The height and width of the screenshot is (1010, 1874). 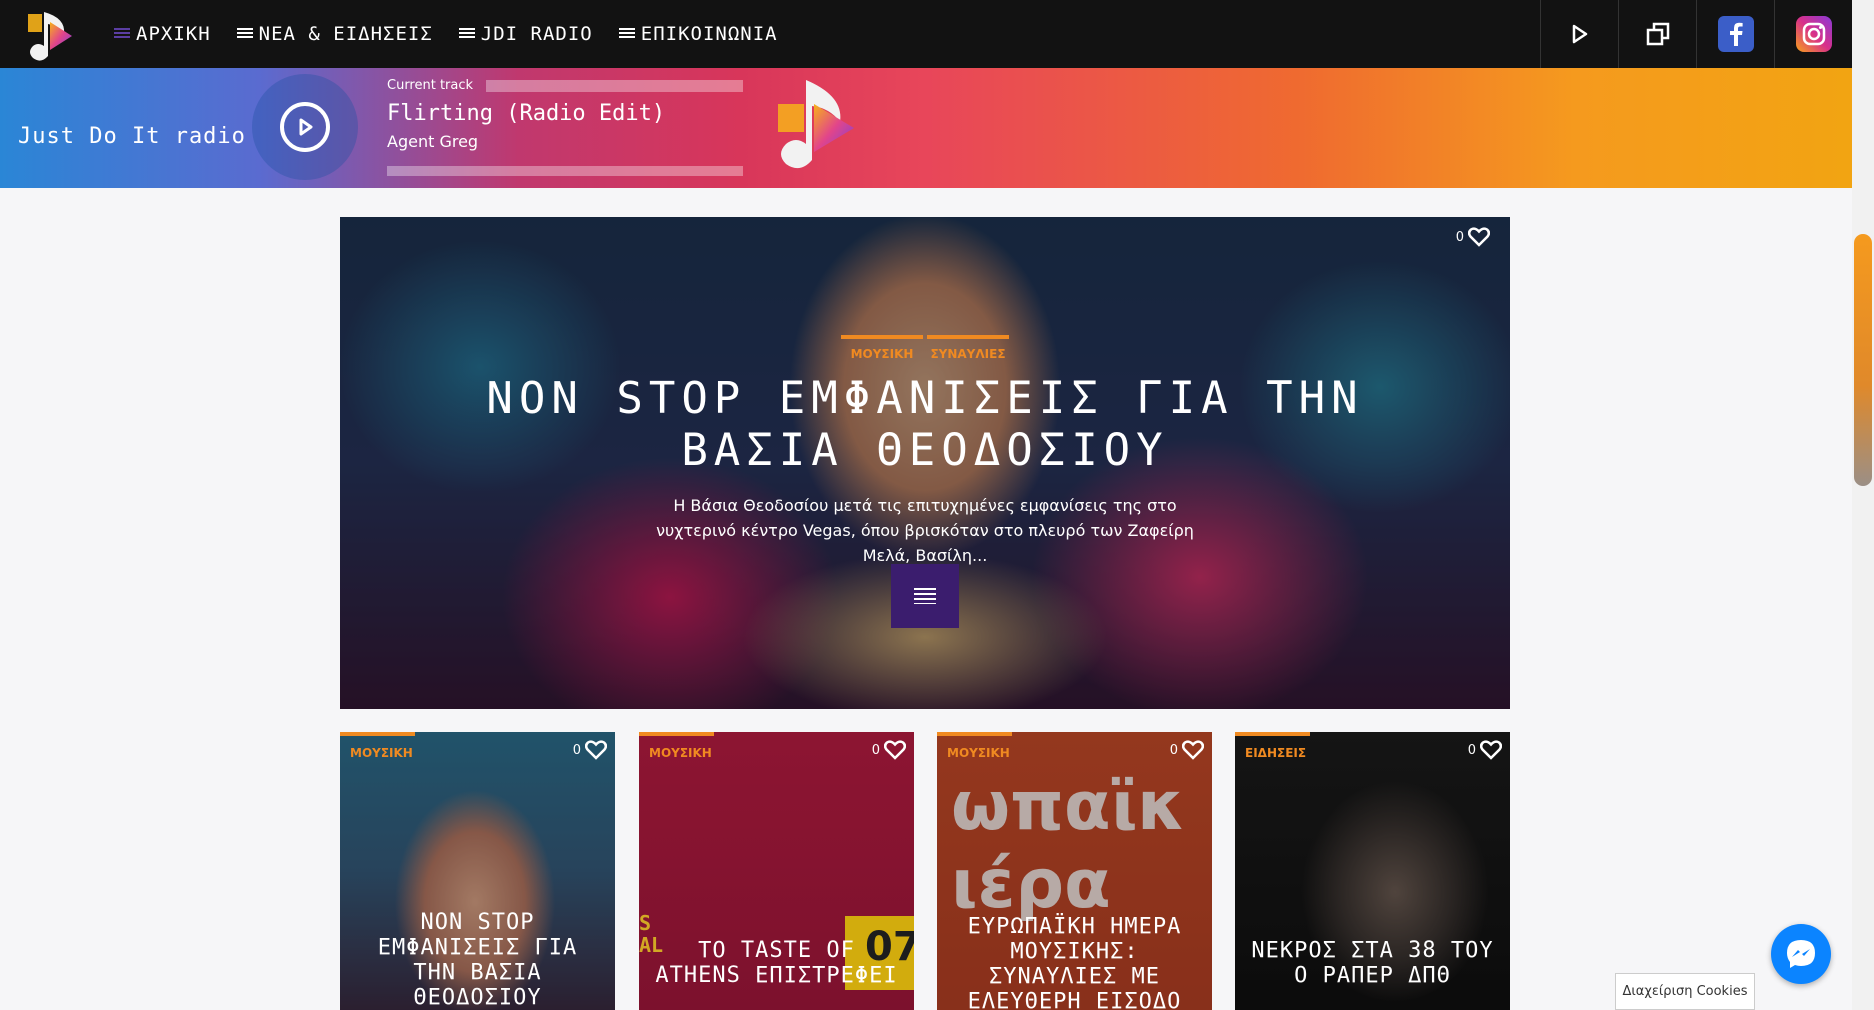 I want to click on station-name: Just Do It radio, so click(x=132, y=136).